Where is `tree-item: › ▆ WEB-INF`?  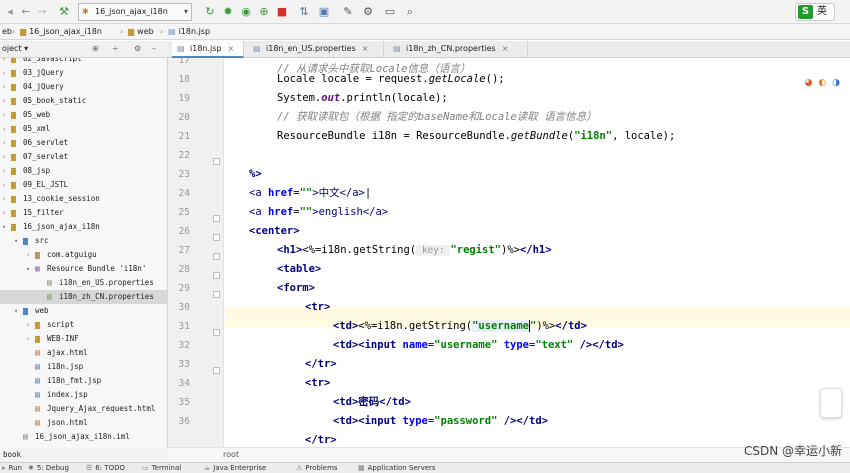
tree-item: › ▆ WEB-INF is located at coordinates (83, 339).